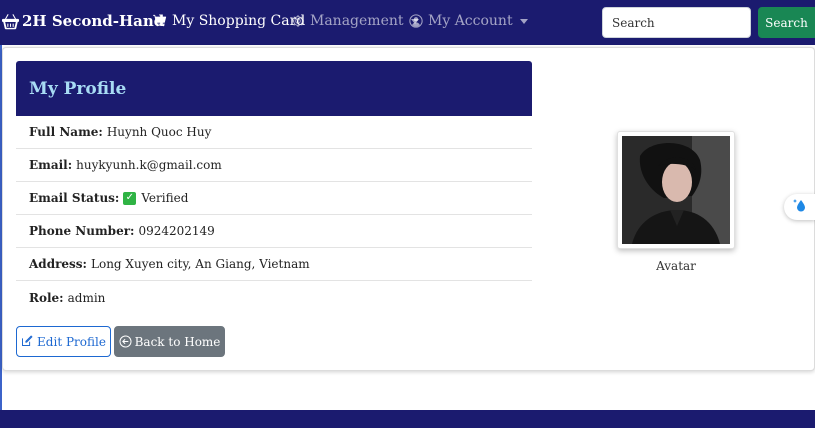  Describe the element at coordinates (66, 132) in the screenshot. I see `field-label: Full Name:` at that location.